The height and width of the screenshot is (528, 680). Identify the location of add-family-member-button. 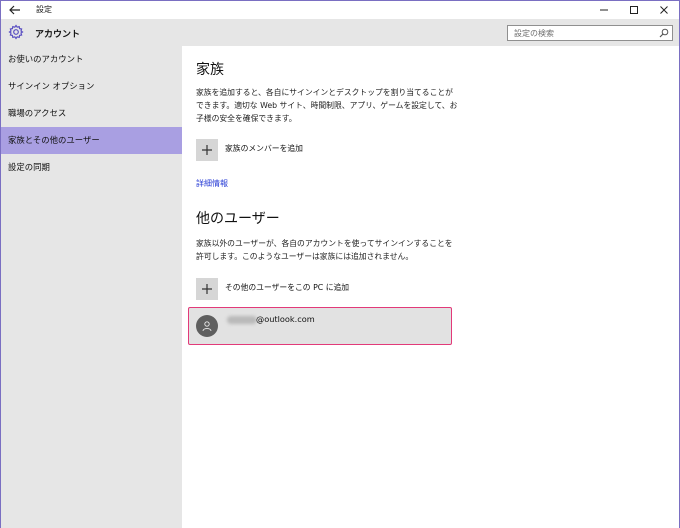
(207, 150).